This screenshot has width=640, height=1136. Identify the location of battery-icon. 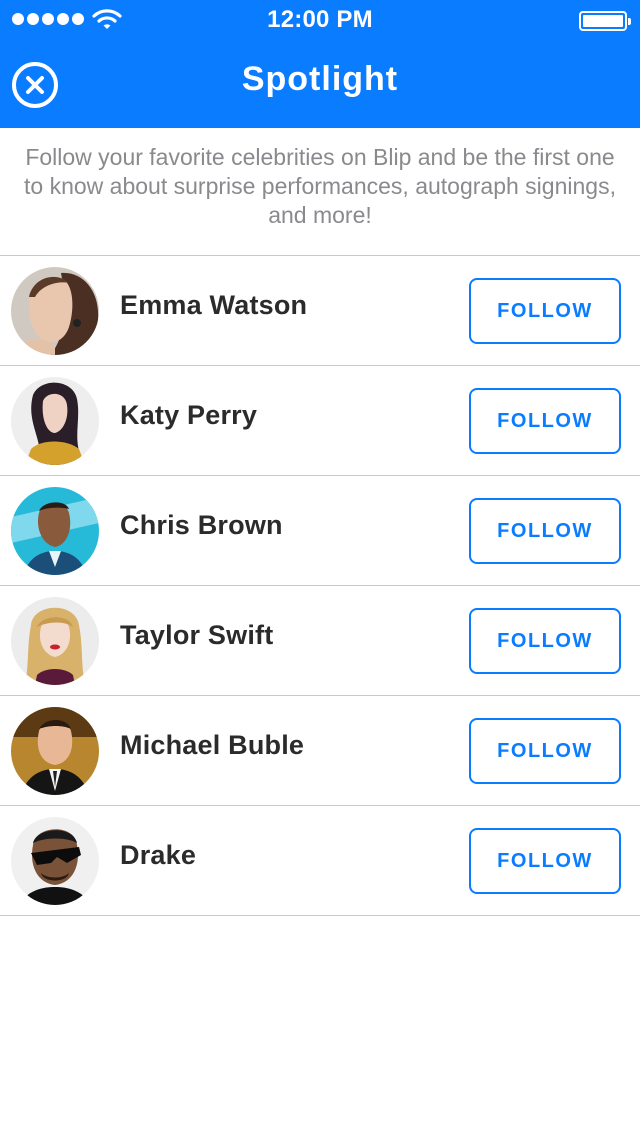
(605, 21).